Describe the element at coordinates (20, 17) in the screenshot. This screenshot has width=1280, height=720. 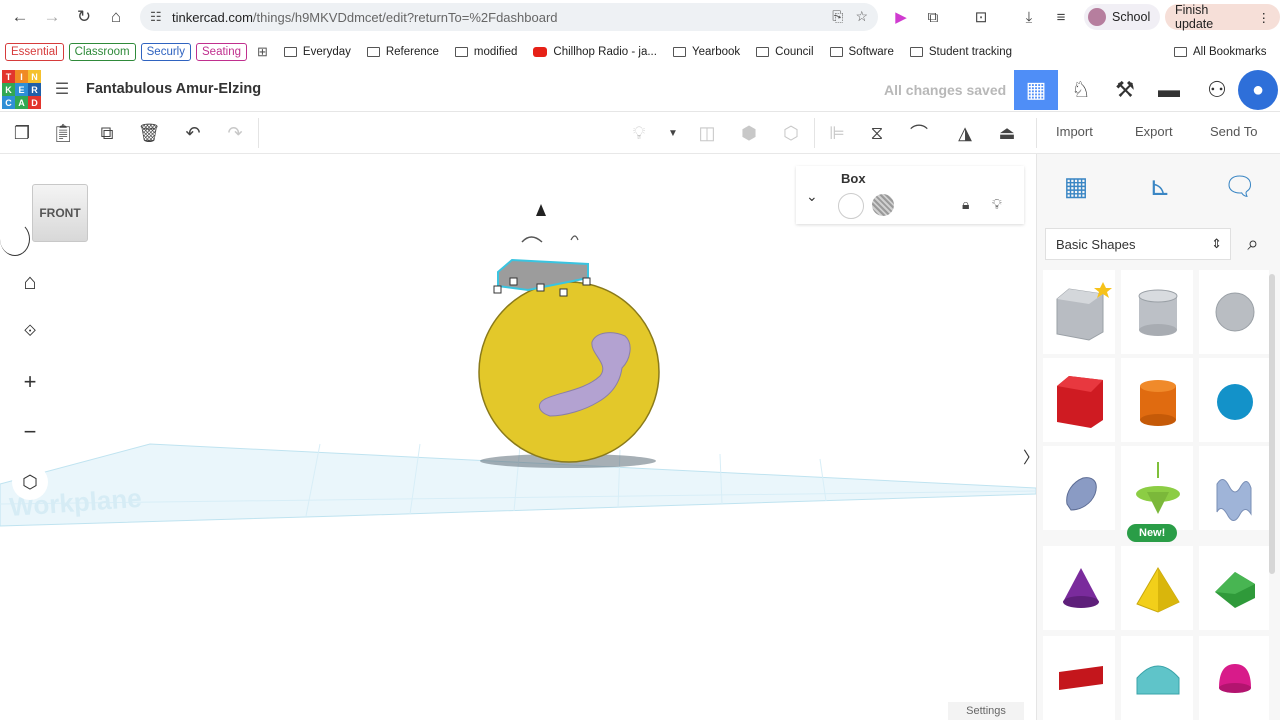
I see `back-arrow-icon: ←` at that location.